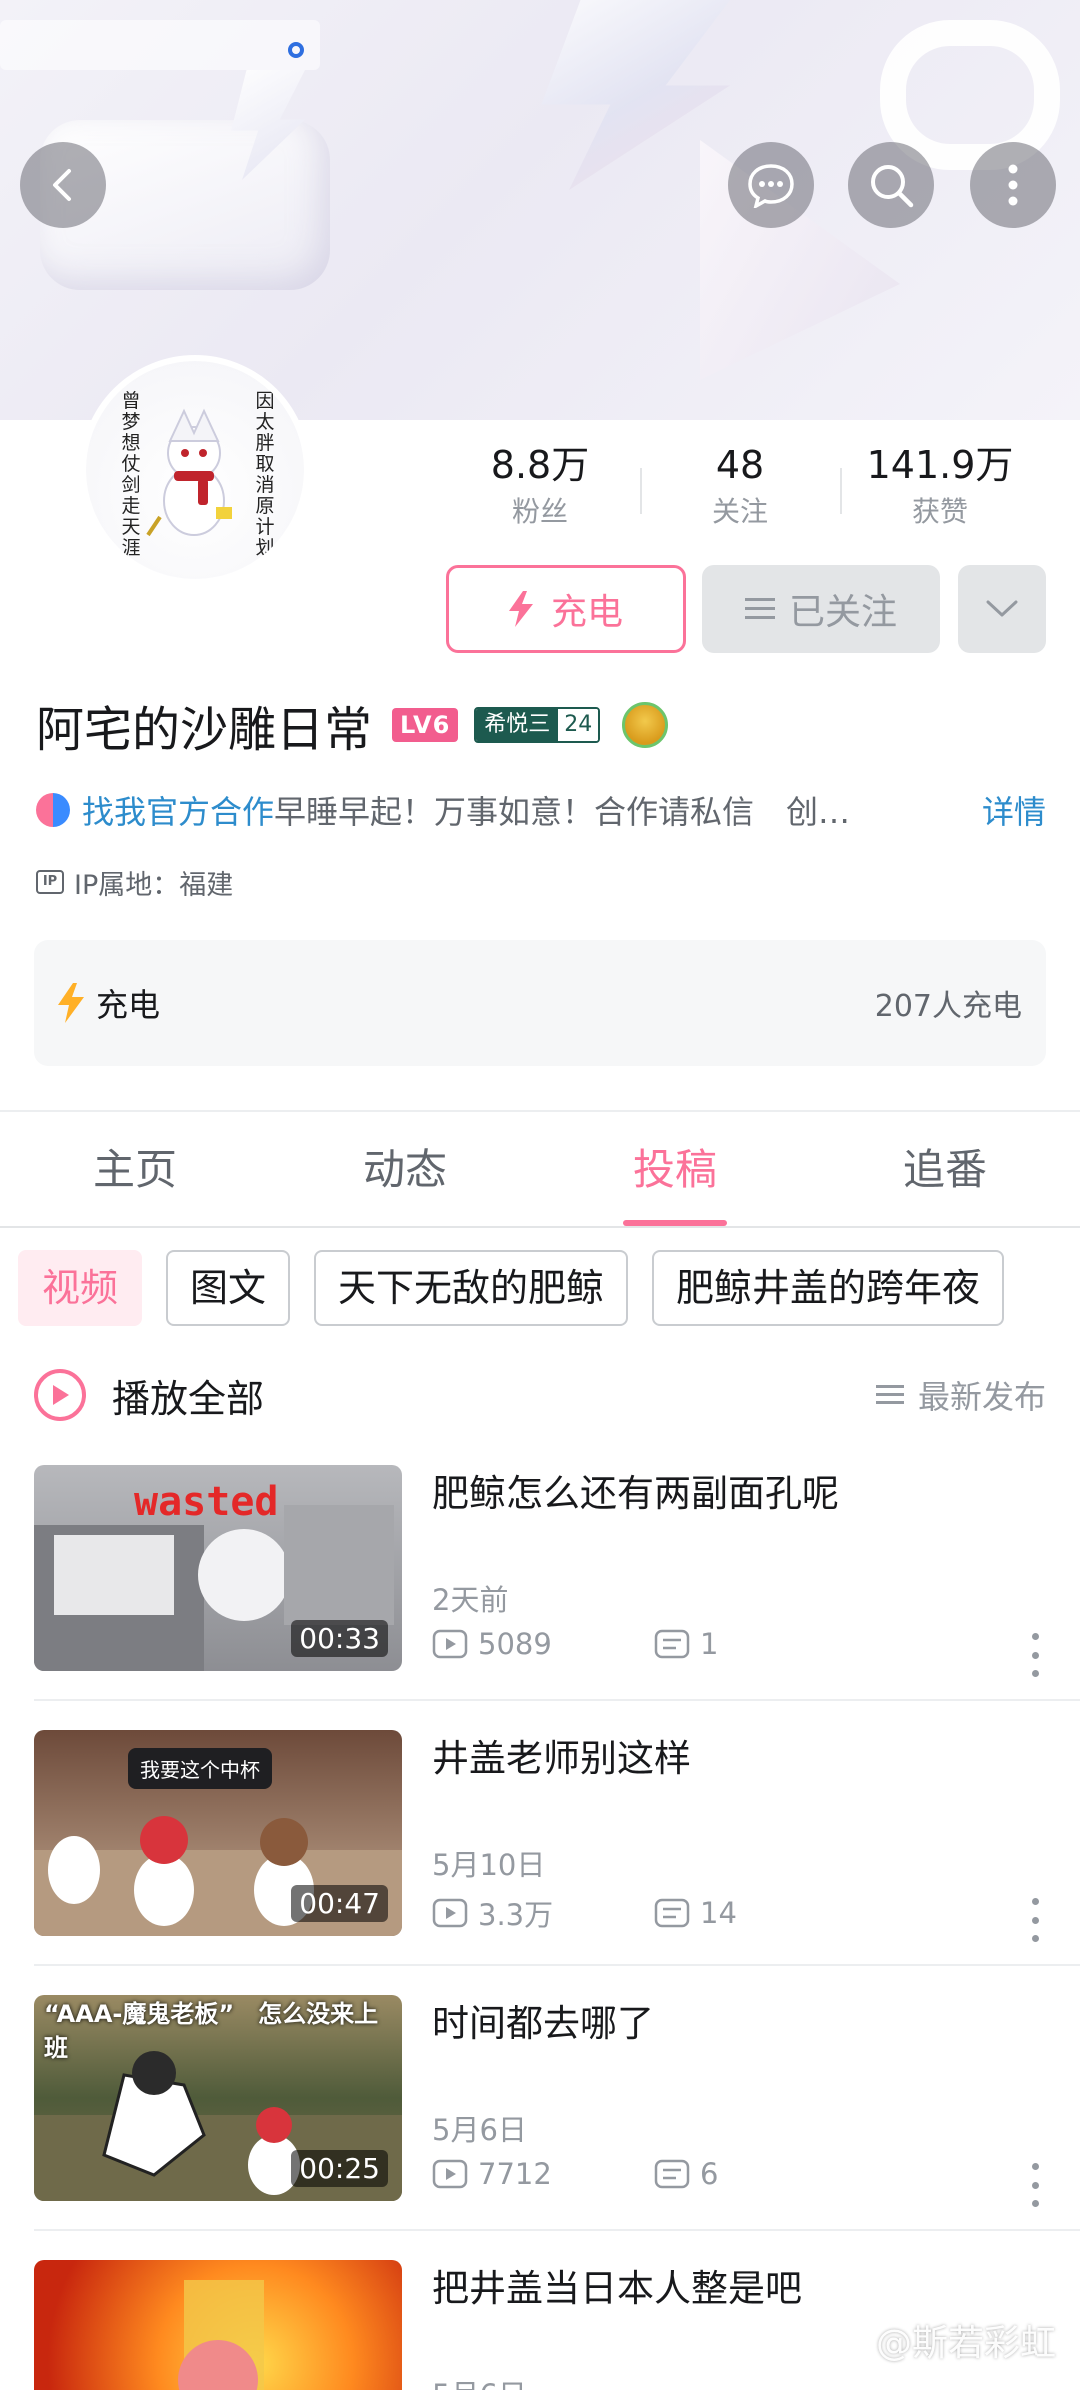  Describe the element at coordinates (195, 470) in the screenshot. I see `avatar: 曾梦想仗剑走天涯 因太胖取消原计划` at that location.